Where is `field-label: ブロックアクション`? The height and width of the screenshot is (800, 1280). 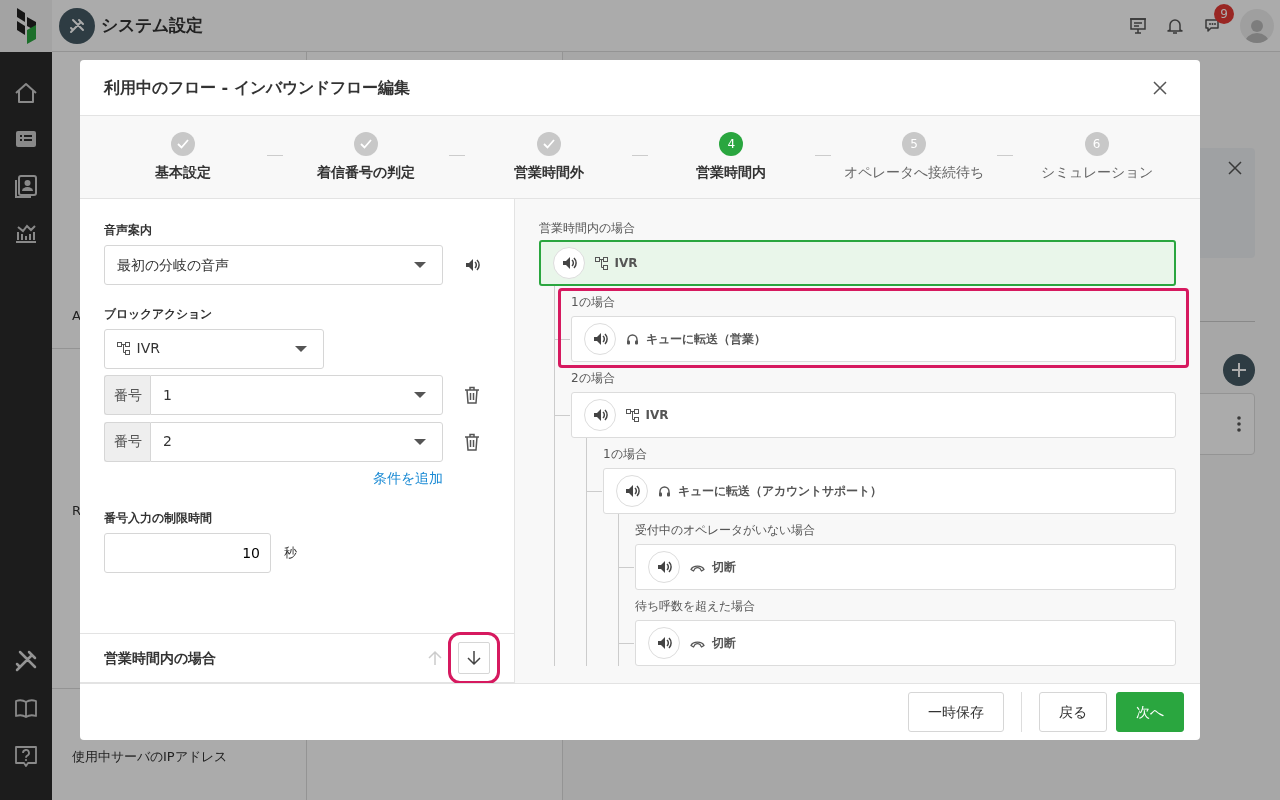 field-label: ブロックアクション is located at coordinates (158, 314).